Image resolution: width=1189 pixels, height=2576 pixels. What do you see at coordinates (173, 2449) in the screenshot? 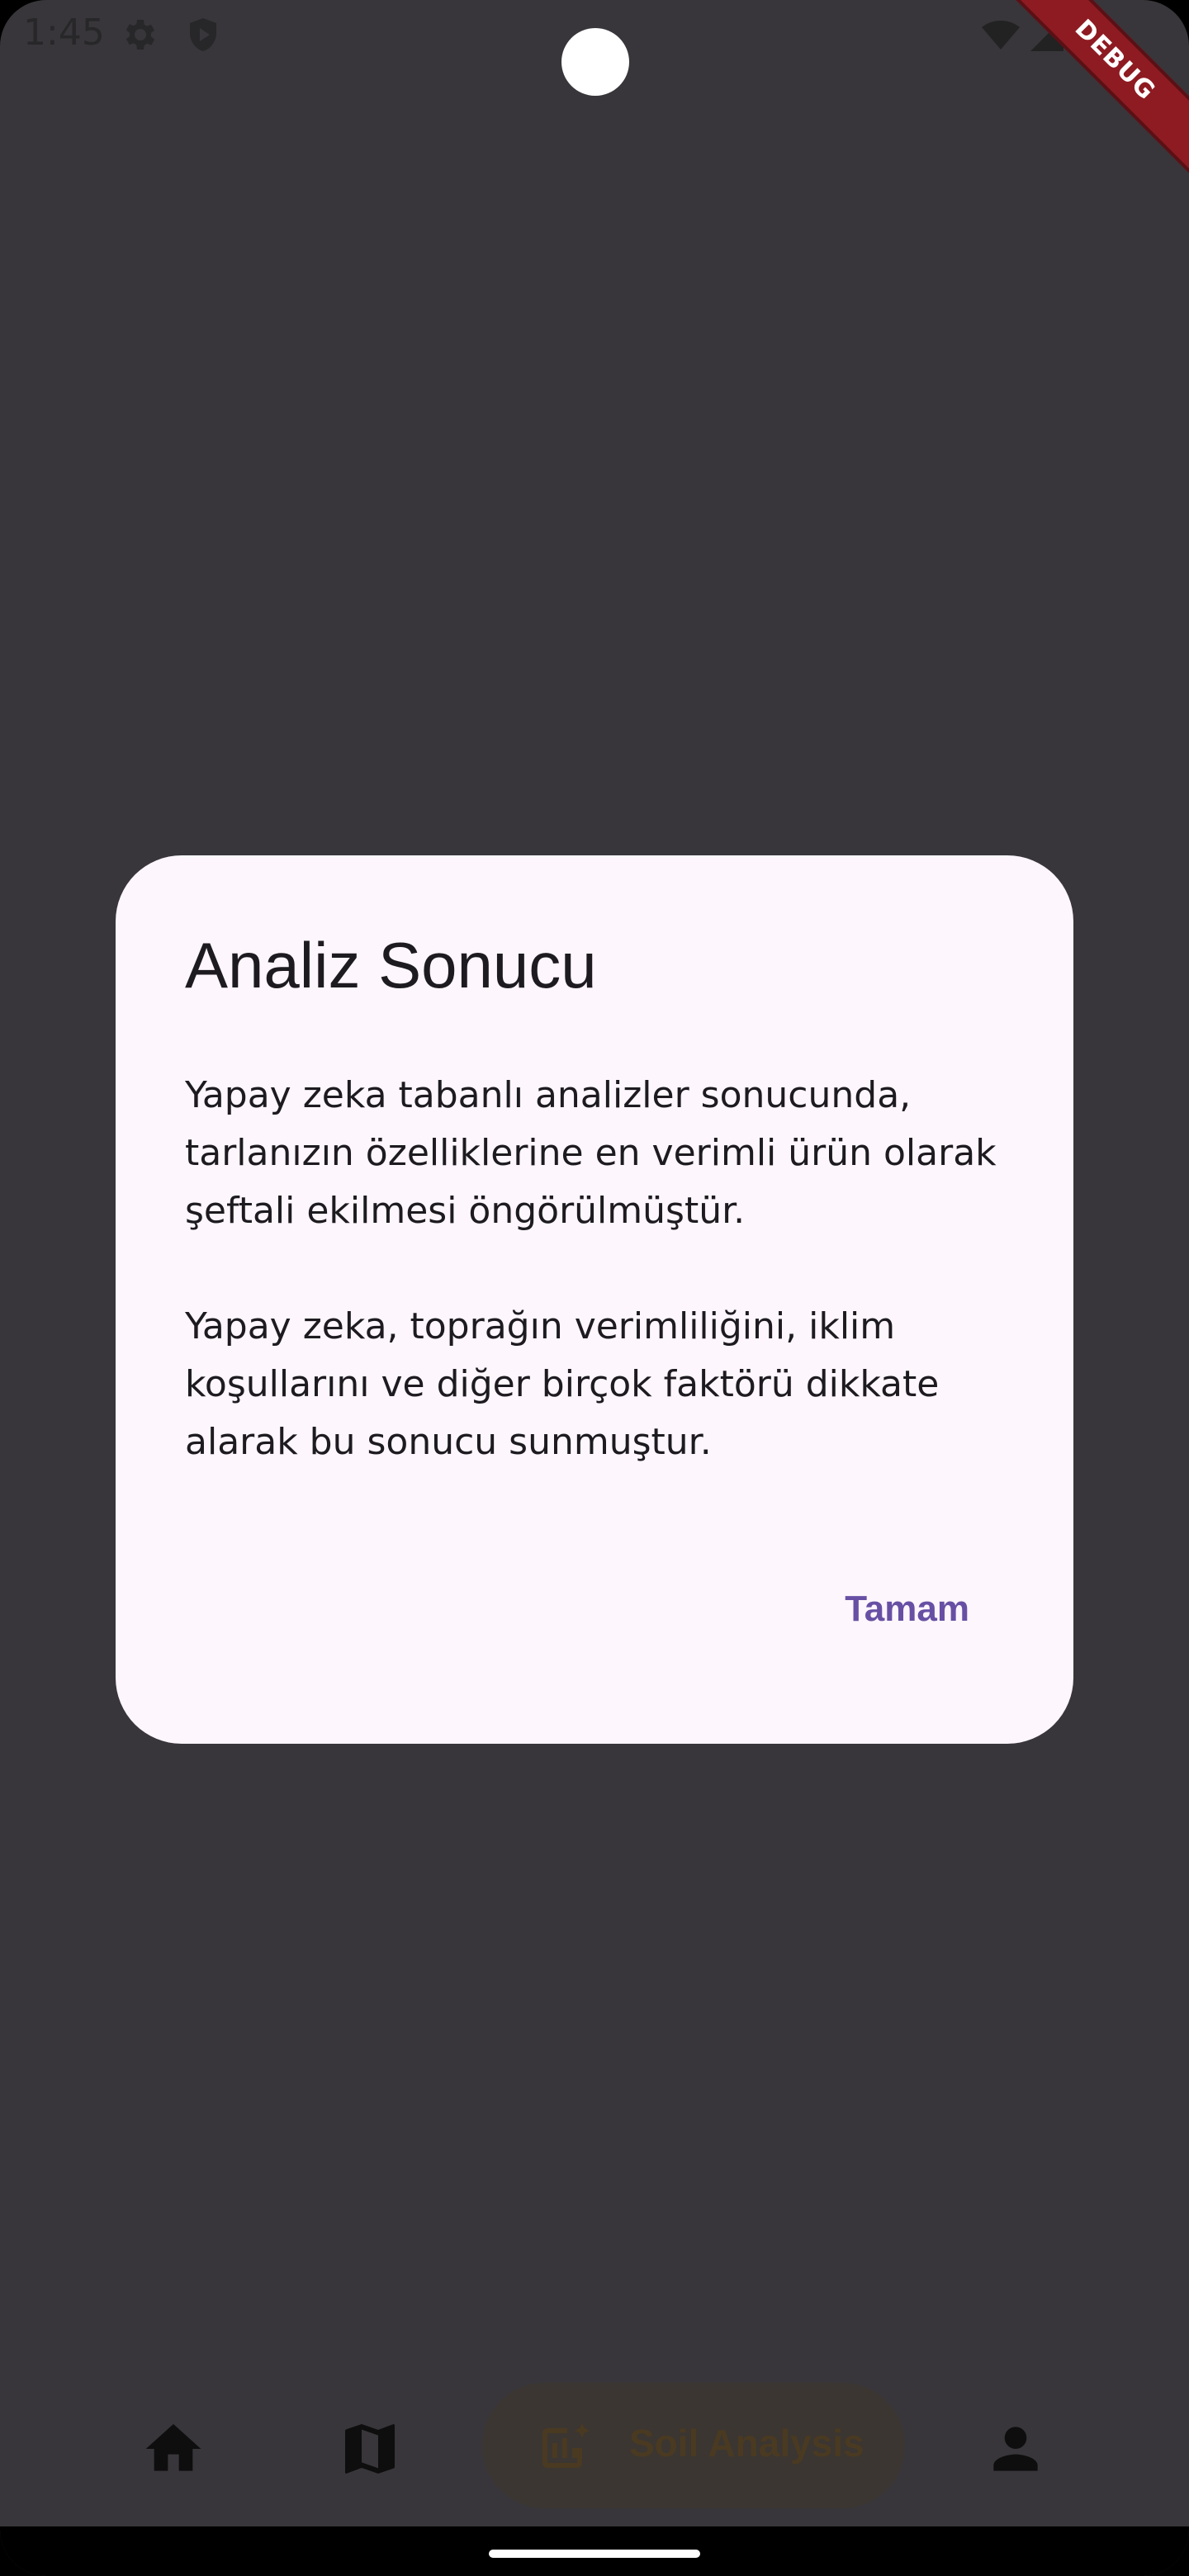
I see `home-icon` at bounding box center [173, 2449].